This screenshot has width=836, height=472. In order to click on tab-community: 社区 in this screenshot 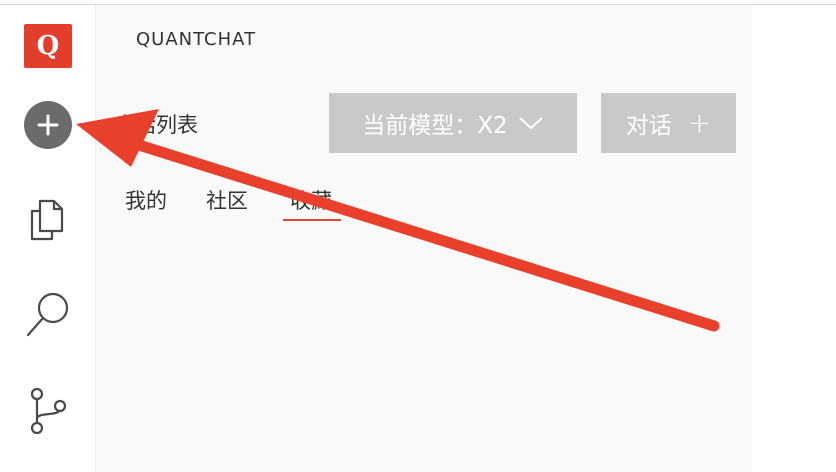, I will do `click(227, 200)`.